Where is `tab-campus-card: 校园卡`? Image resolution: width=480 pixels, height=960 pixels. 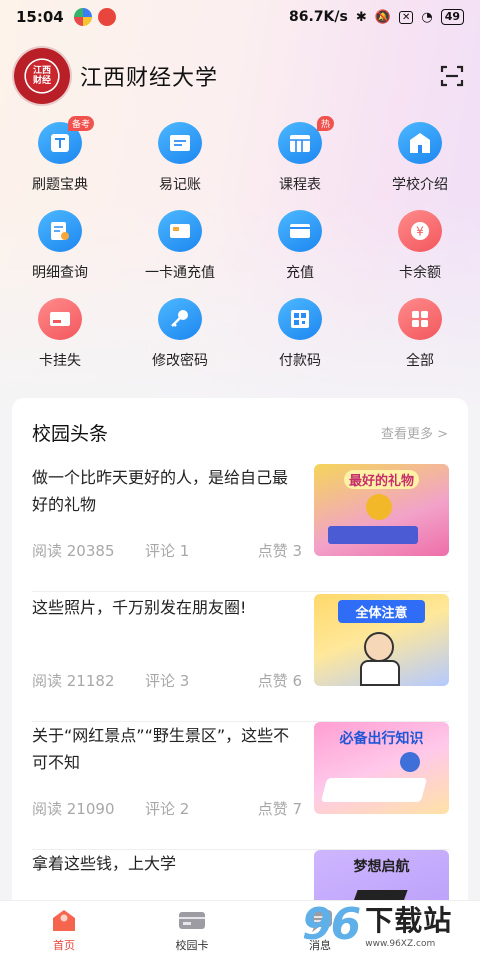 tab-campus-card: 校园卡 is located at coordinates (192, 930).